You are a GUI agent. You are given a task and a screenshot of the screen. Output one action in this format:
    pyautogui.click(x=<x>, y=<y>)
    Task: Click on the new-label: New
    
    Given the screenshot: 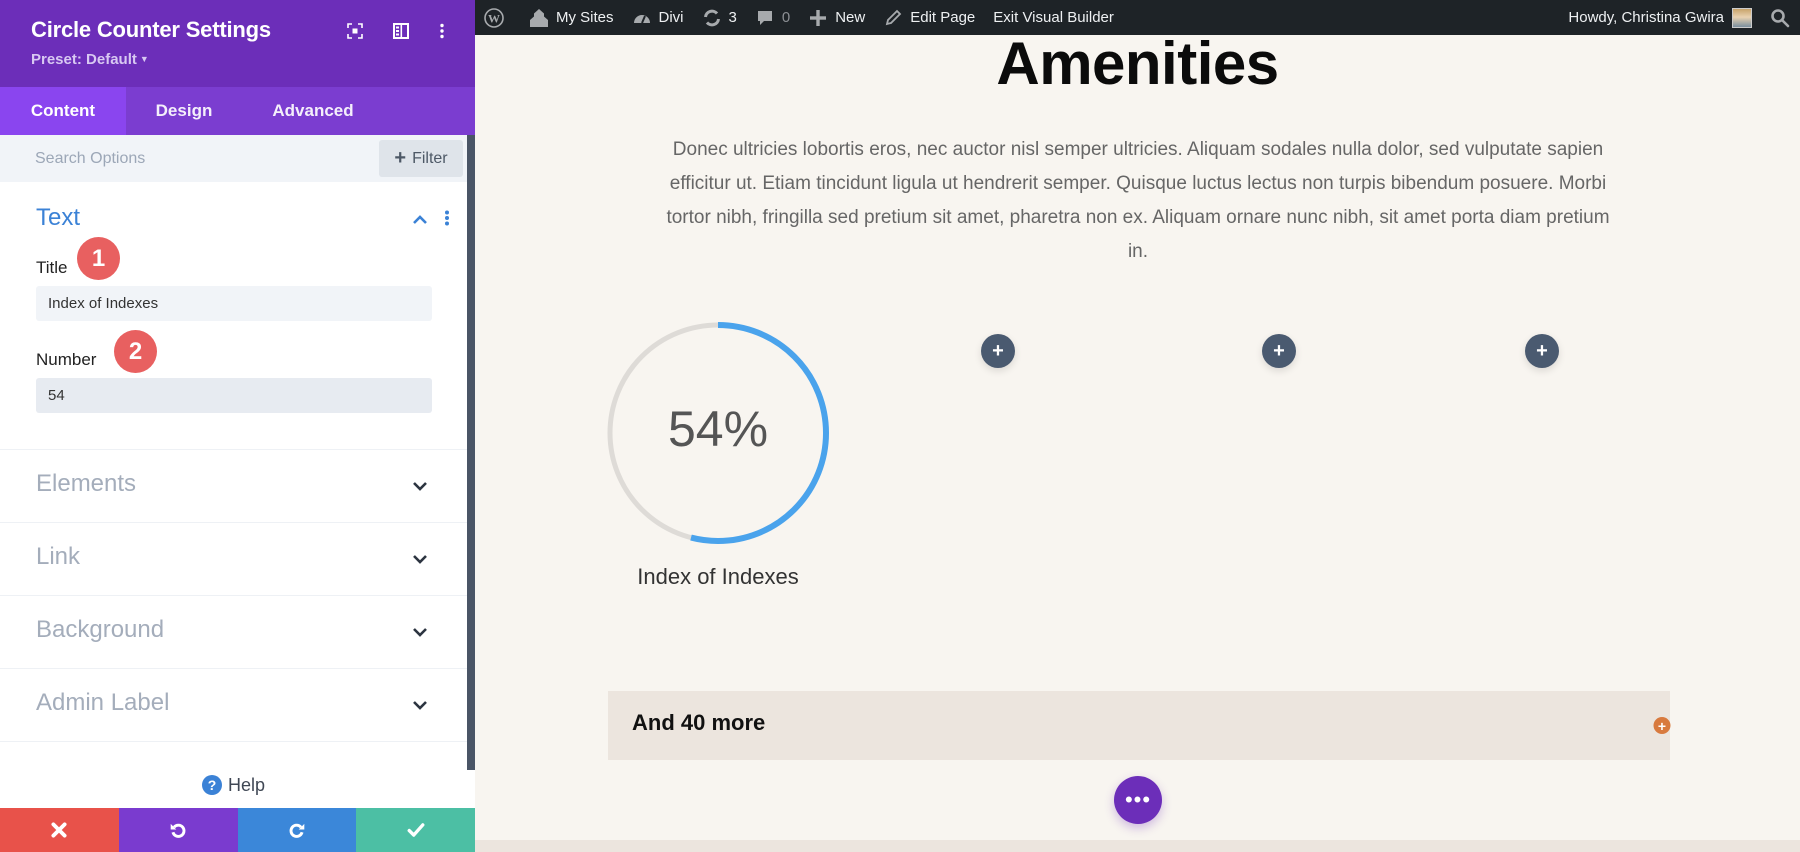 What is the action you would take?
    pyautogui.click(x=850, y=17)
    